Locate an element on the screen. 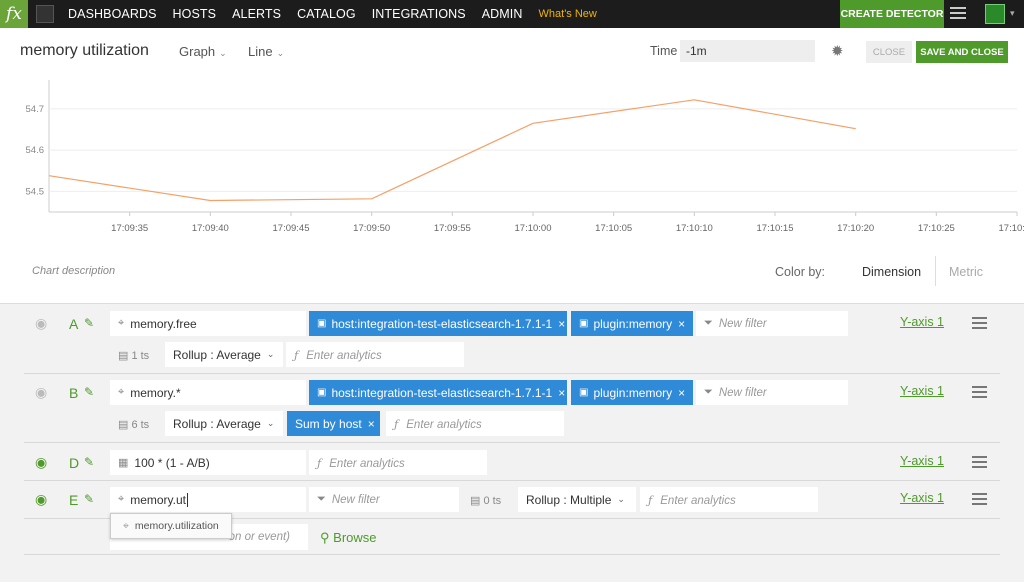  plot-letter-e: E is located at coordinates (73, 500).